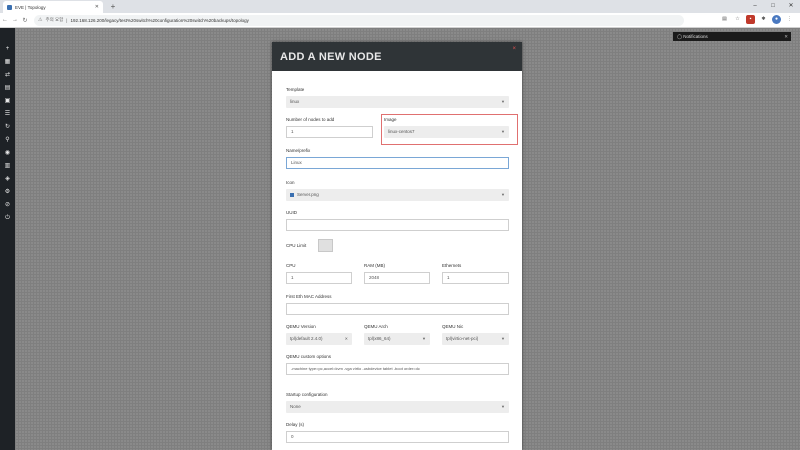  Describe the element at coordinates (452, 265) in the screenshot. I see `ethernets-label: Ethernets` at that location.